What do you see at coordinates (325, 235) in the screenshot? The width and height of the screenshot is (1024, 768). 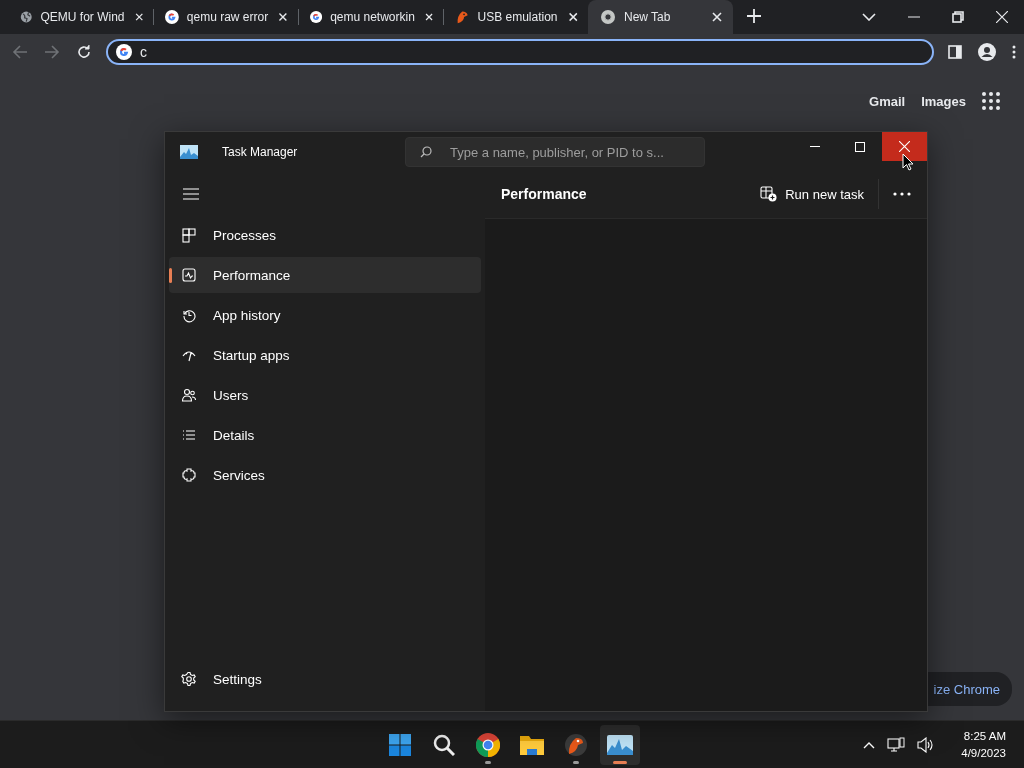 I see `nav-item: Processes` at bounding box center [325, 235].